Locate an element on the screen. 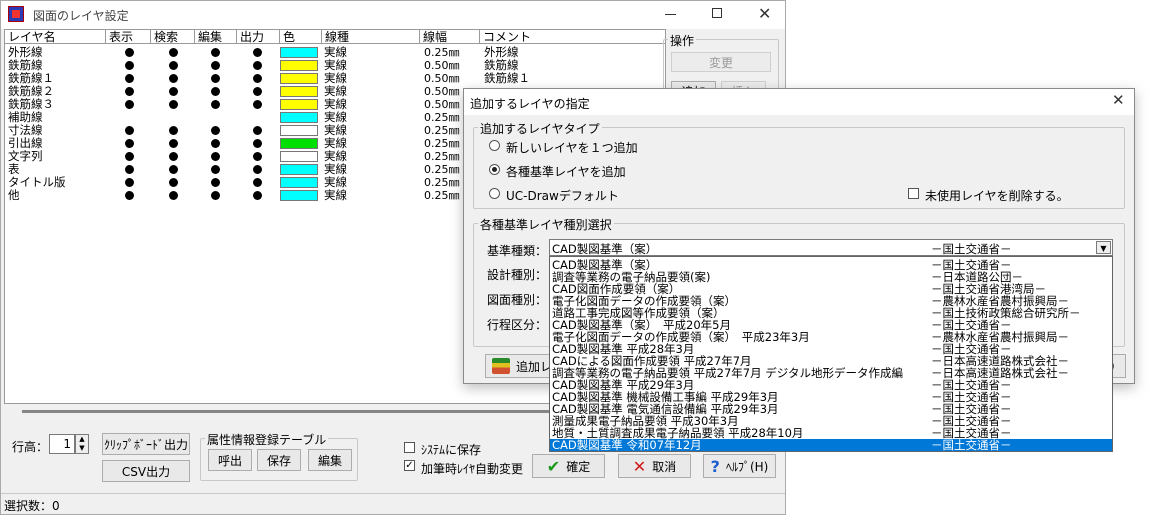 The height and width of the screenshot is (515, 1154). radio-ucdraw-default is located at coordinates (494, 193).